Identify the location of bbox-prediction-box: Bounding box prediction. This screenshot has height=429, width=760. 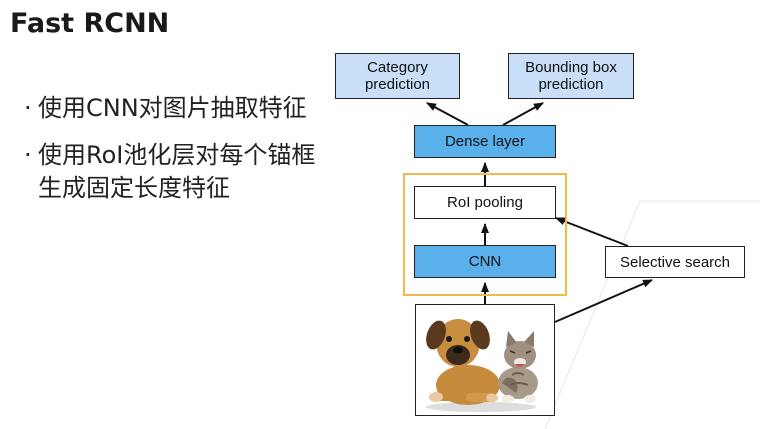
(571, 76).